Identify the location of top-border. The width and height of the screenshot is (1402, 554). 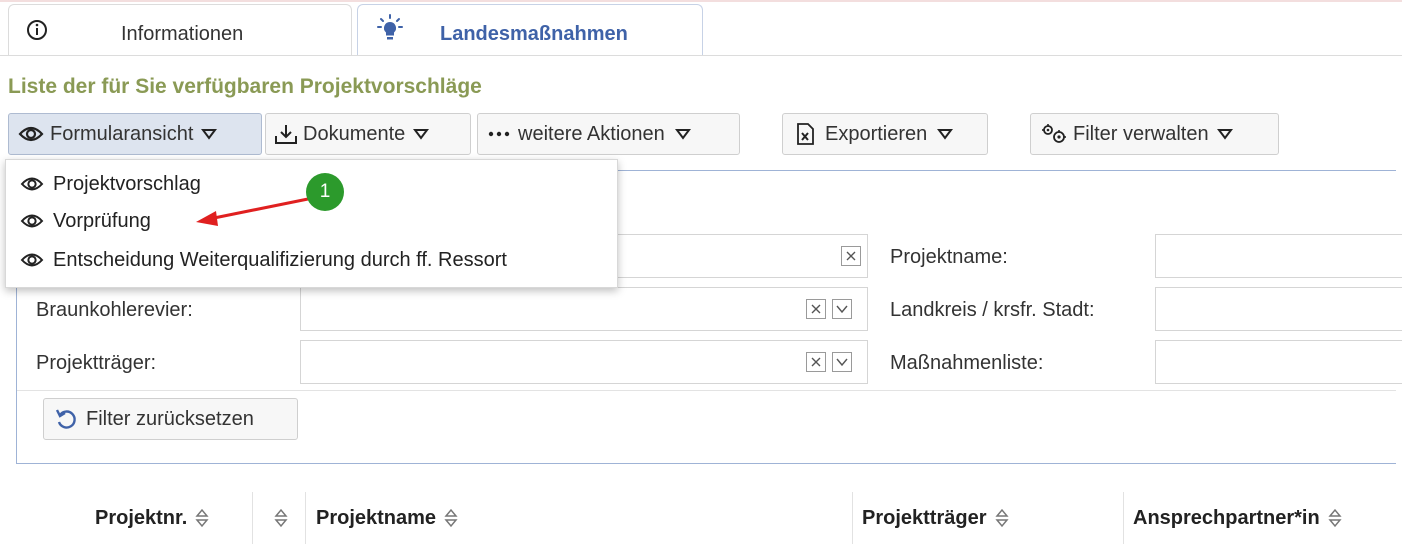
(701, 1).